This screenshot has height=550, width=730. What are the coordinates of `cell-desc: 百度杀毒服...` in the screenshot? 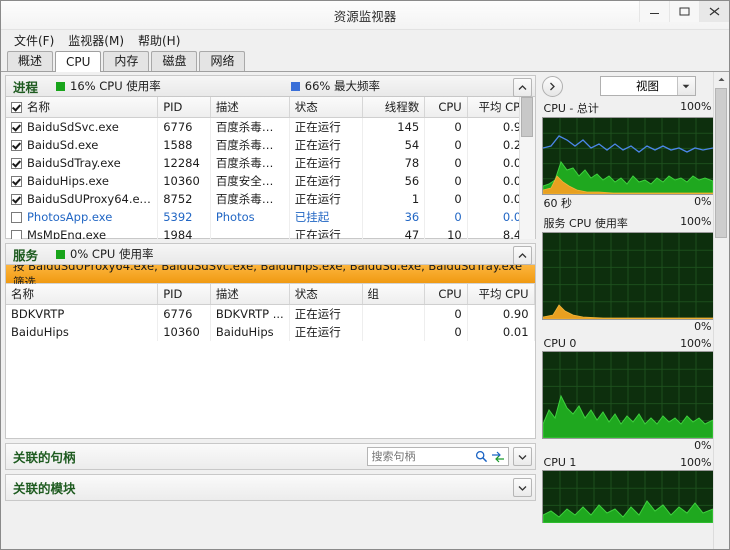 It's located at (250, 126).